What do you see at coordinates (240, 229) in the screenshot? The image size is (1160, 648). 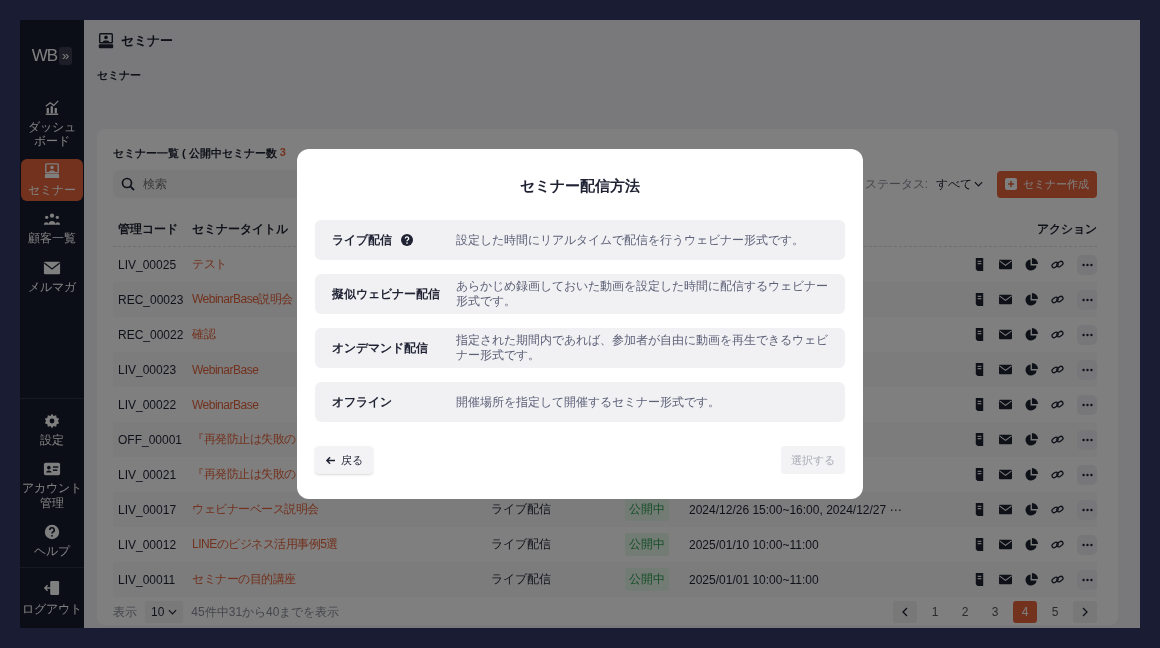 I see `column-header: セミナータイトル` at bounding box center [240, 229].